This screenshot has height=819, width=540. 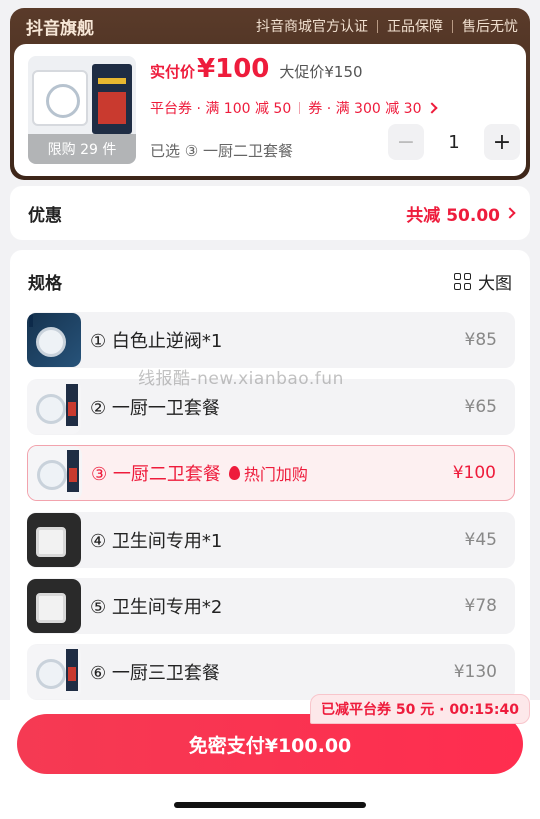 I want to click on discount-value: 共减 50.00, so click(x=453, y=215).